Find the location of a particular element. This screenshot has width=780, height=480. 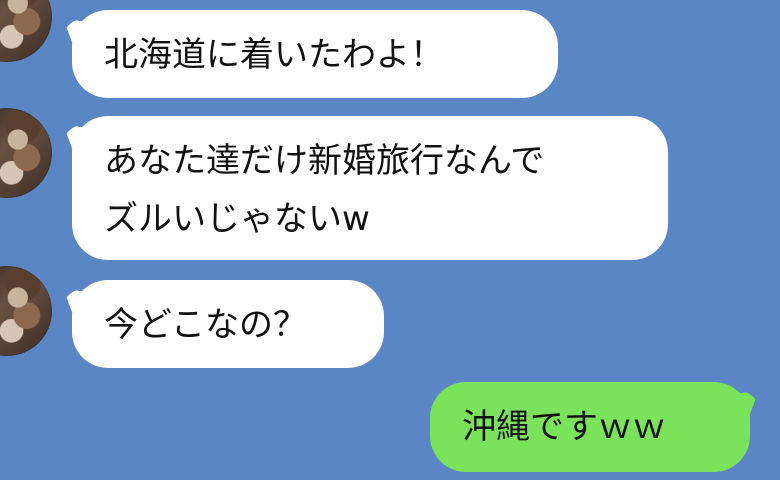

message-text-line: 今どこなの？ is located at coordinates (205, 325).